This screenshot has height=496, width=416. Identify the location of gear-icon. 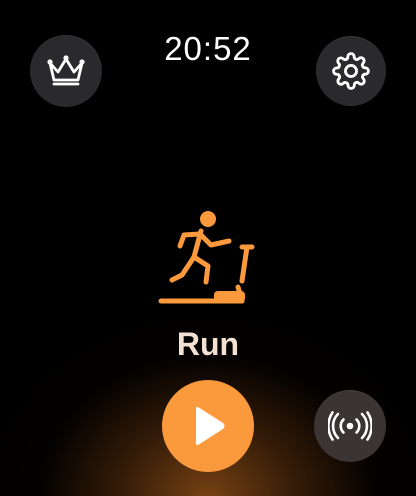
(351, 71).